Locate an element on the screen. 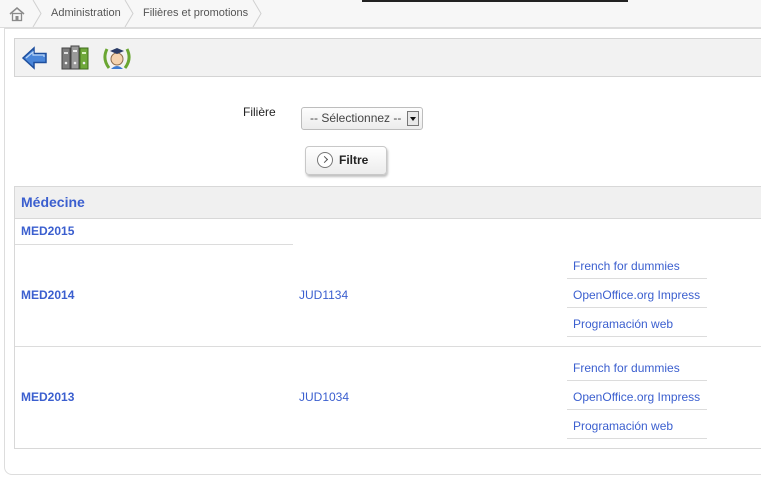 The height and width of the screenshot is (491, 761). filiere-select: -- Sélectionnez -- is located at coordinates (362, 118).